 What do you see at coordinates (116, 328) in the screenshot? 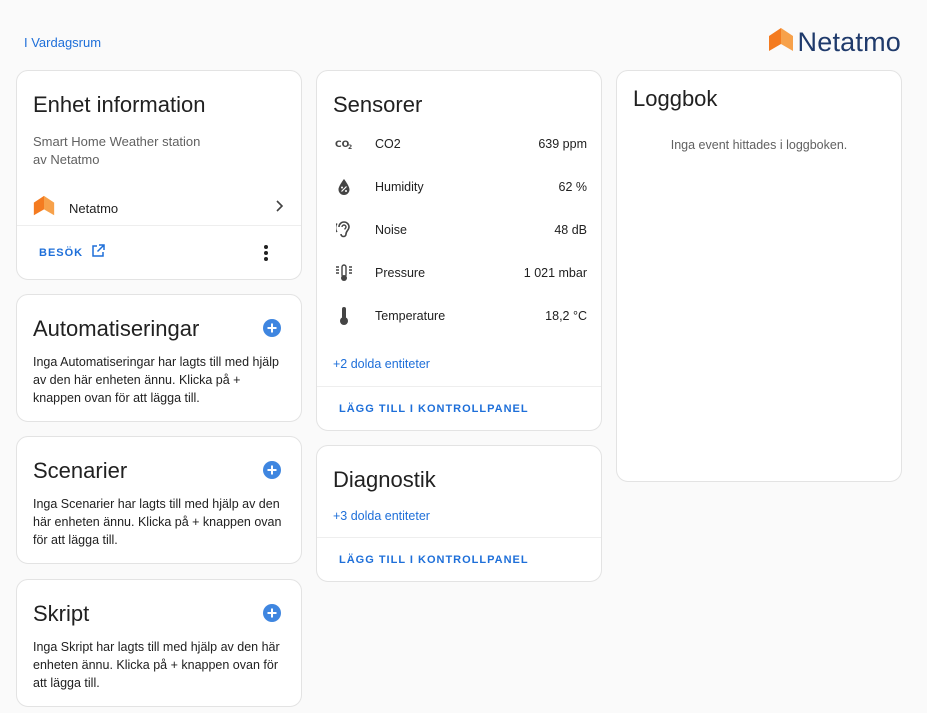
I see `automations-title: Automatiseringar` at bounding box center [116, 328].